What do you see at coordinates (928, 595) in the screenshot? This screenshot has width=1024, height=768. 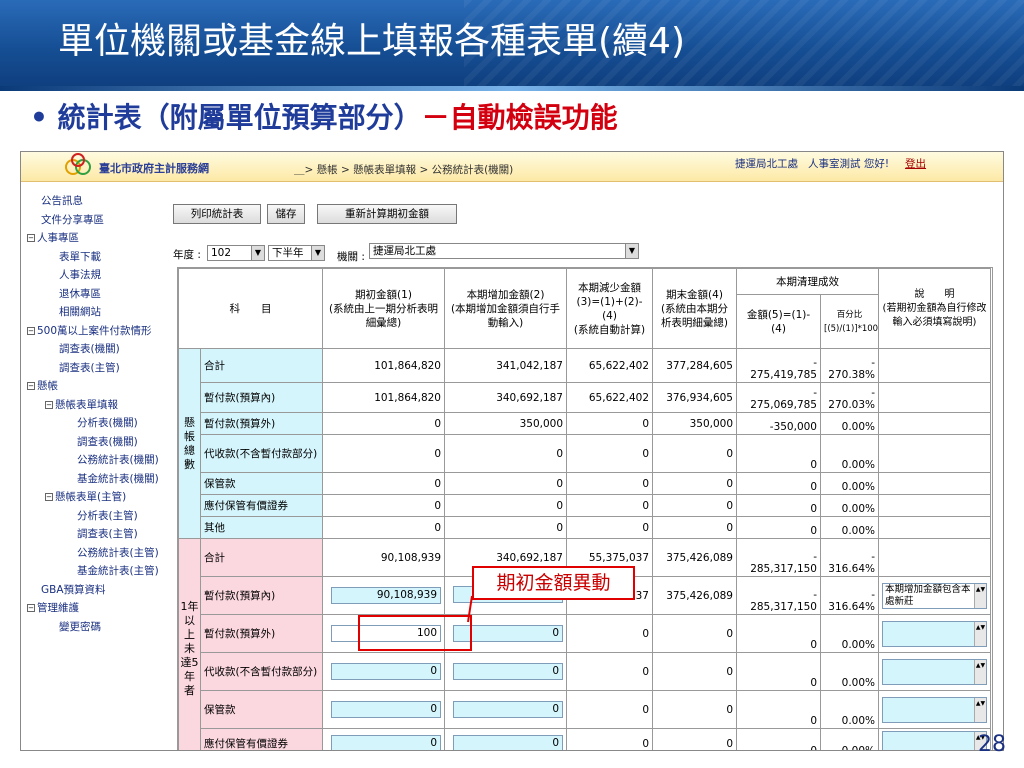 I see `note-text: 本期增加金額包含本處新莊` at bounding box center [928, 595].